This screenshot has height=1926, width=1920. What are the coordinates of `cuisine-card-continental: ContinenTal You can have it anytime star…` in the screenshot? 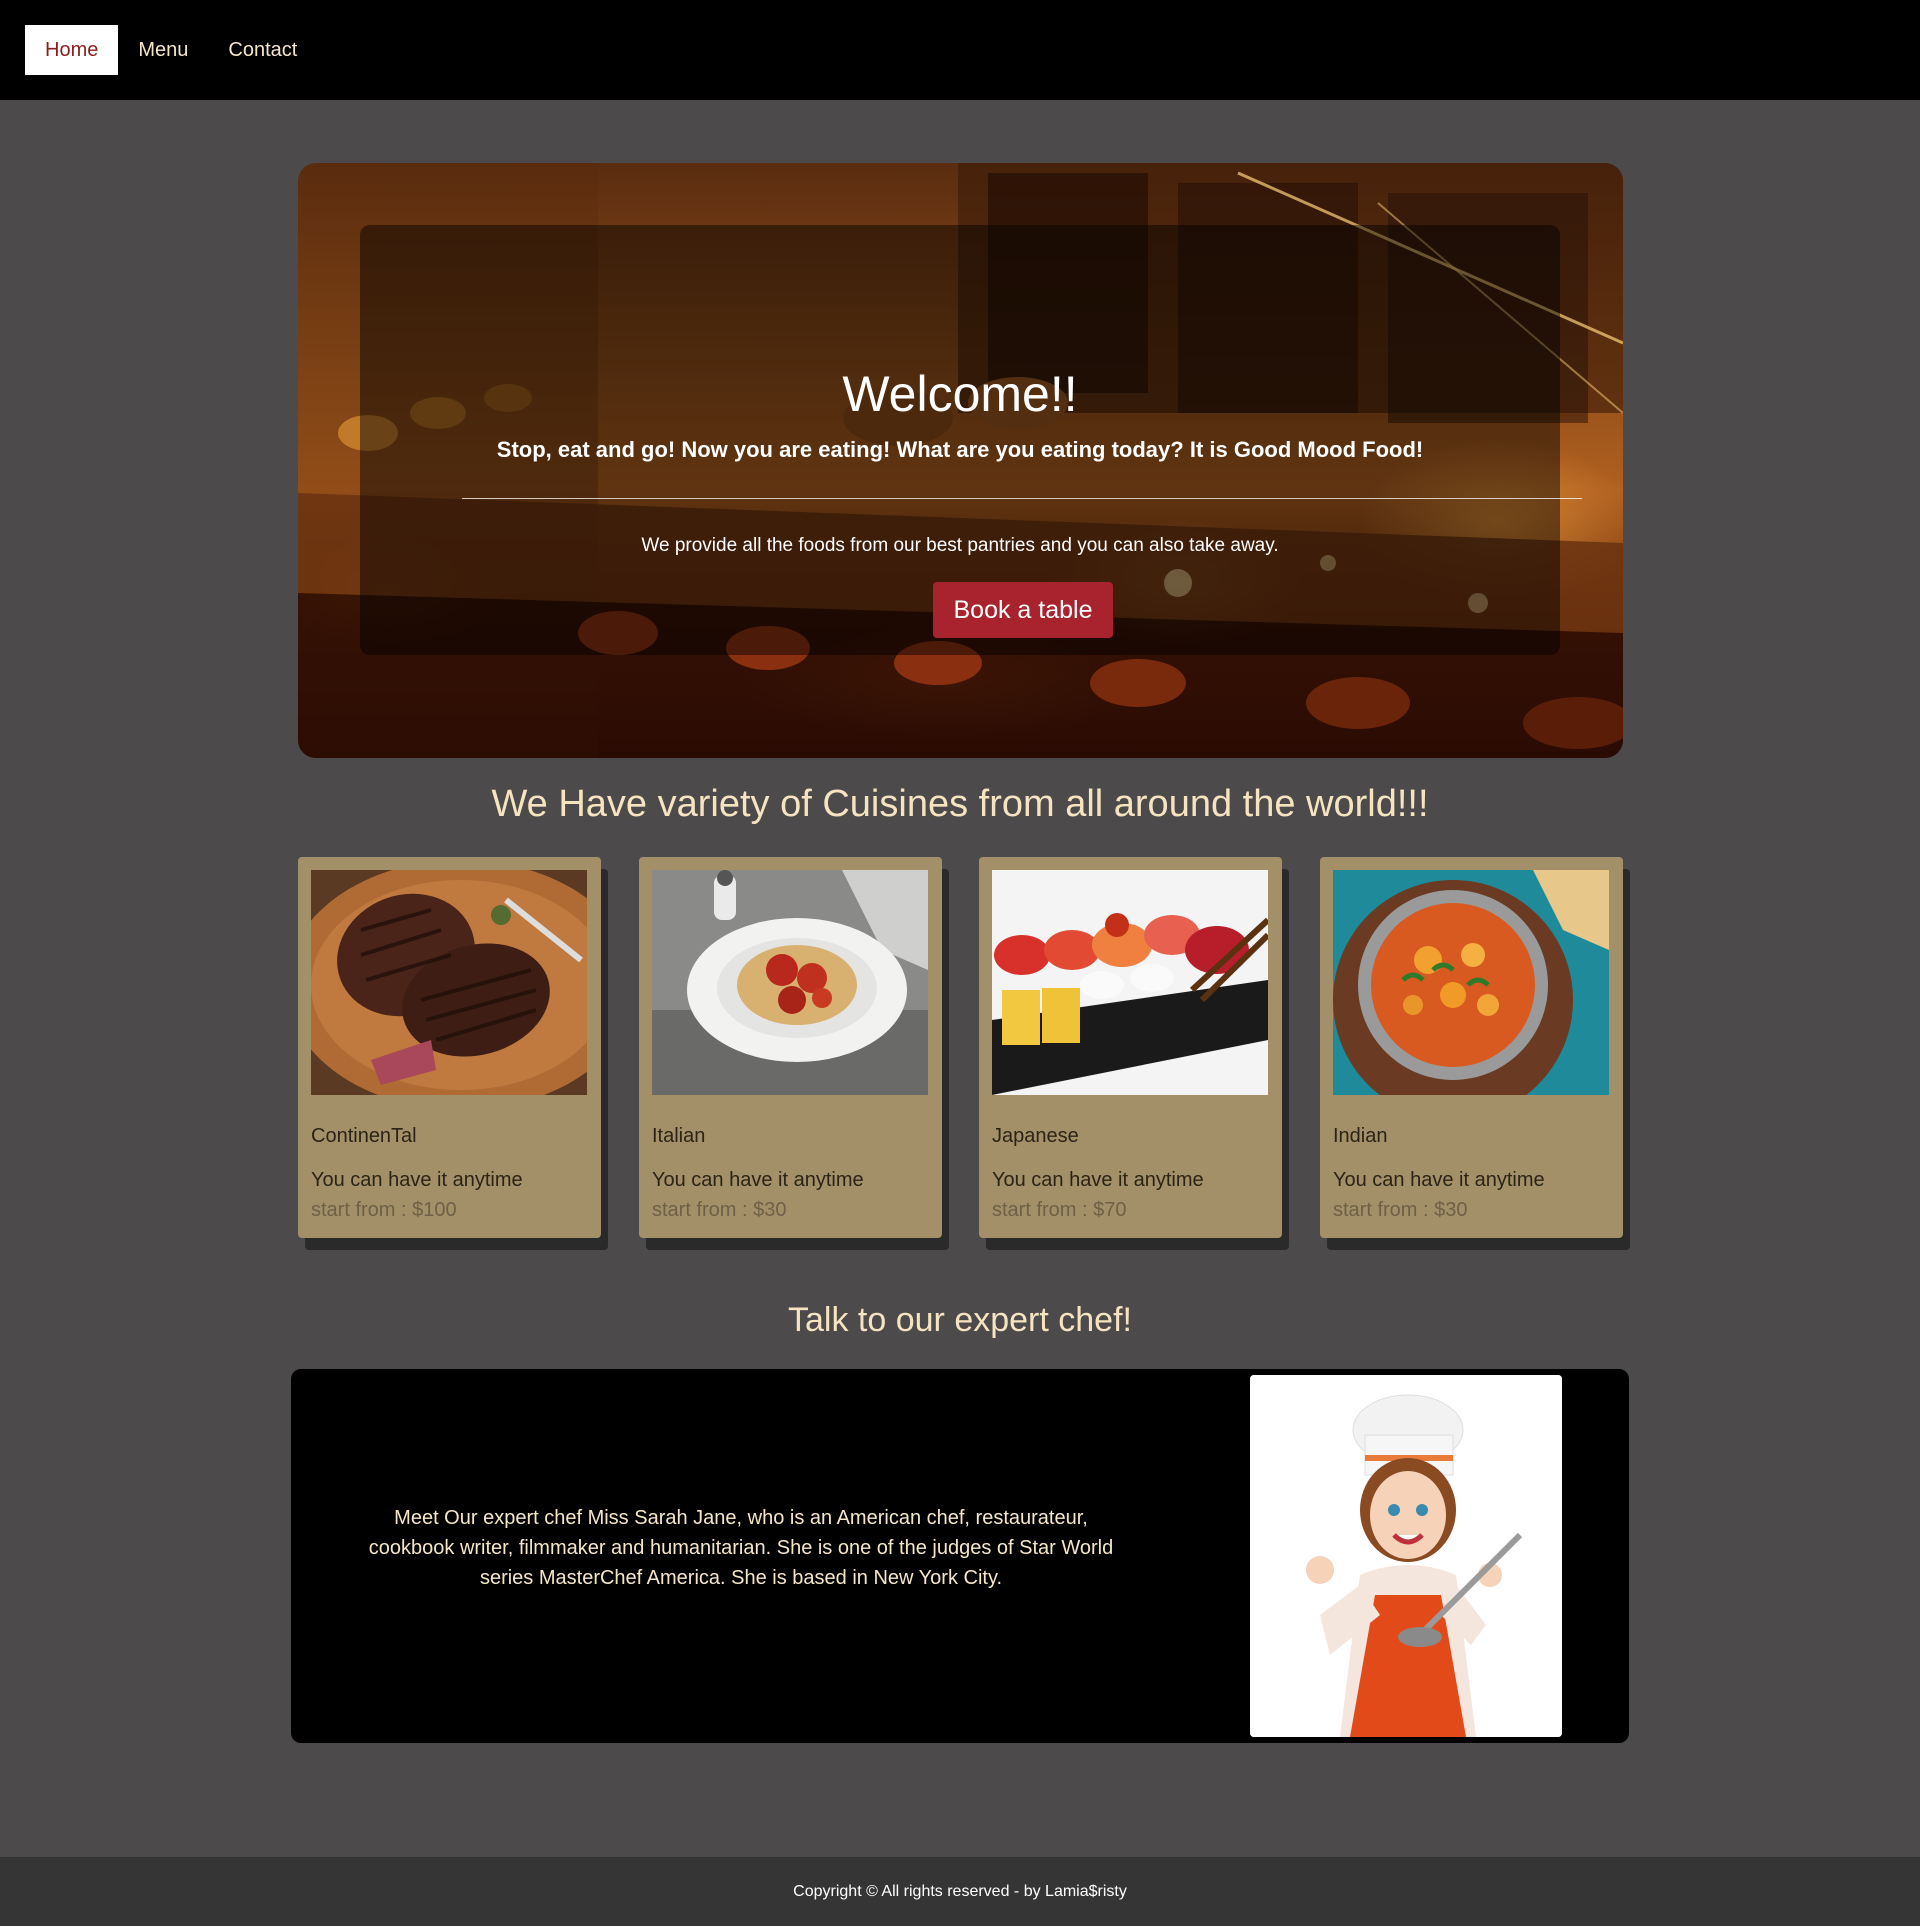 It's located at (449, 1047).